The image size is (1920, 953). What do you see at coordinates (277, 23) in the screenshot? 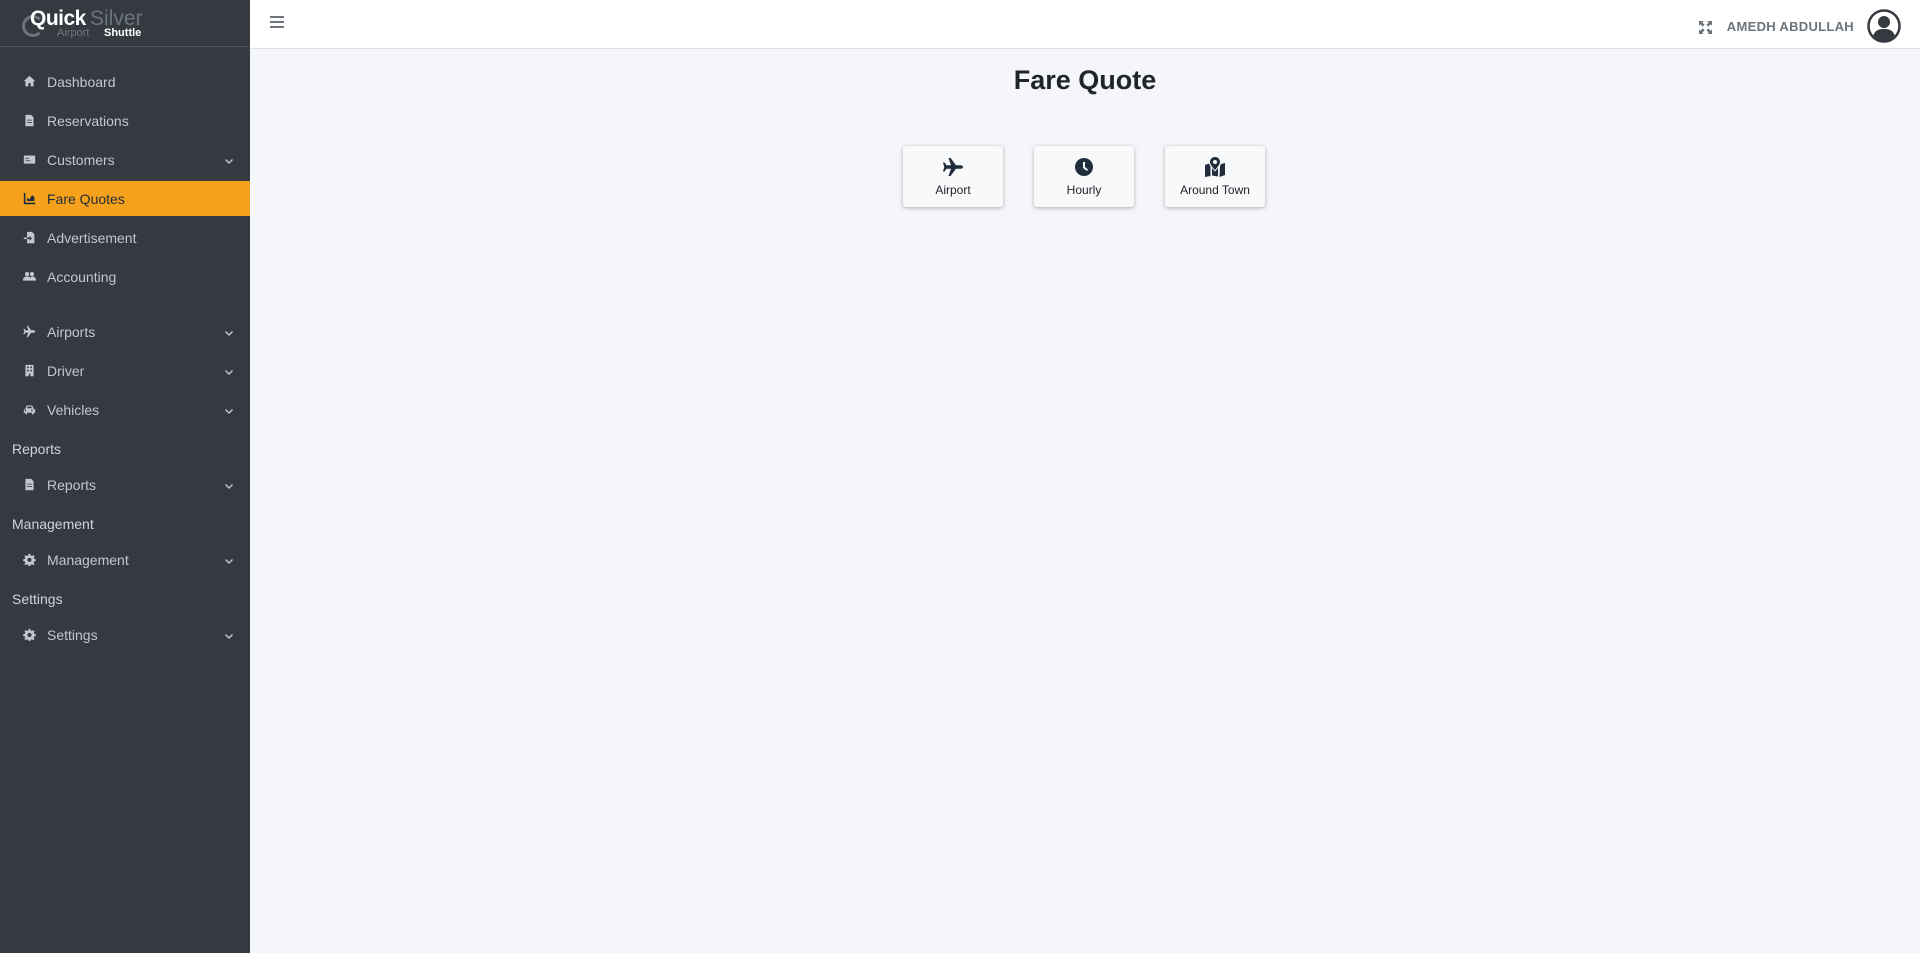
I see `menu-toggle-icon` at bounding box center [277, 23].